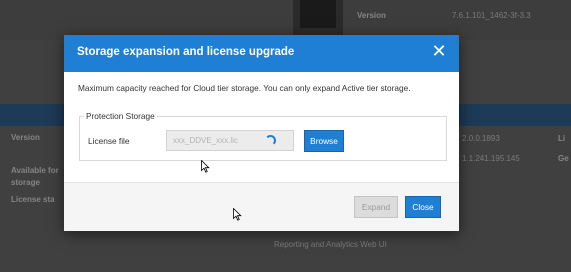 This screenshot has height=272, width=571. What do you see at coordinates (324, 141) in the screenshot?
I see `browse-button: Browse` at bounding box center [324, 141].